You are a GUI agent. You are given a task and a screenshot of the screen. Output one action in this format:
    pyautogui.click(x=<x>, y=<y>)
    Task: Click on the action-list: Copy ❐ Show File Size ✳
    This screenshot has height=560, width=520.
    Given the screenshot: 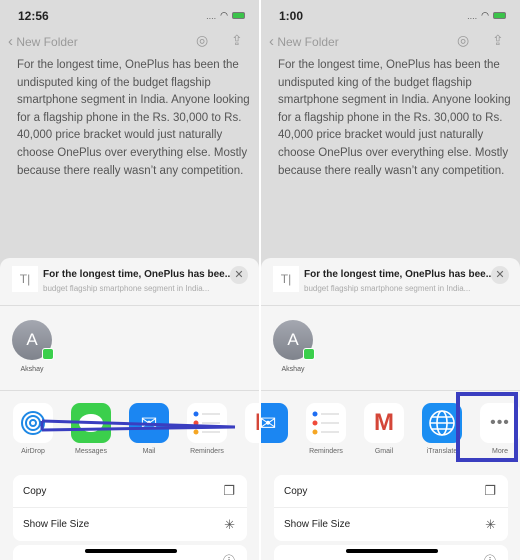 What is the action you would take?
    pyautogui.click(x=391, y=508)
    